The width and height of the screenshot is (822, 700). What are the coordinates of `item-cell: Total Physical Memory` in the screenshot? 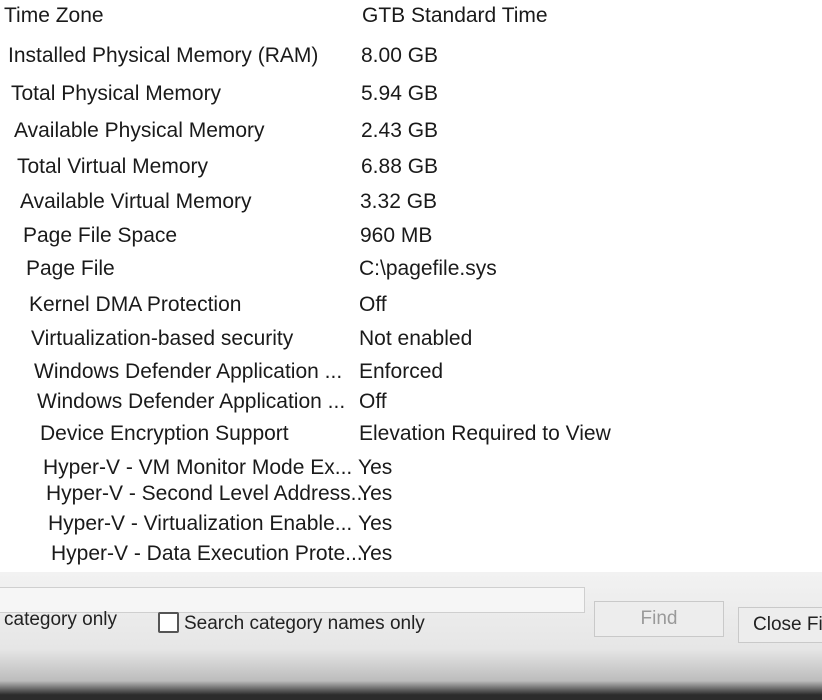 It's located at (116, 93).